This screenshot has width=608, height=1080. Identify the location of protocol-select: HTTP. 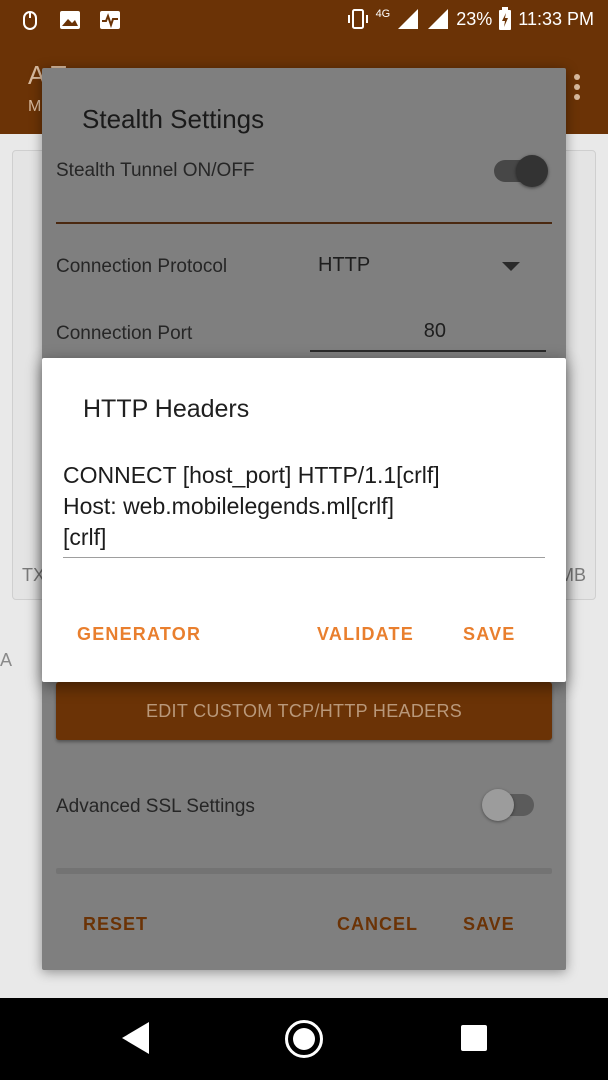
(344, 265).